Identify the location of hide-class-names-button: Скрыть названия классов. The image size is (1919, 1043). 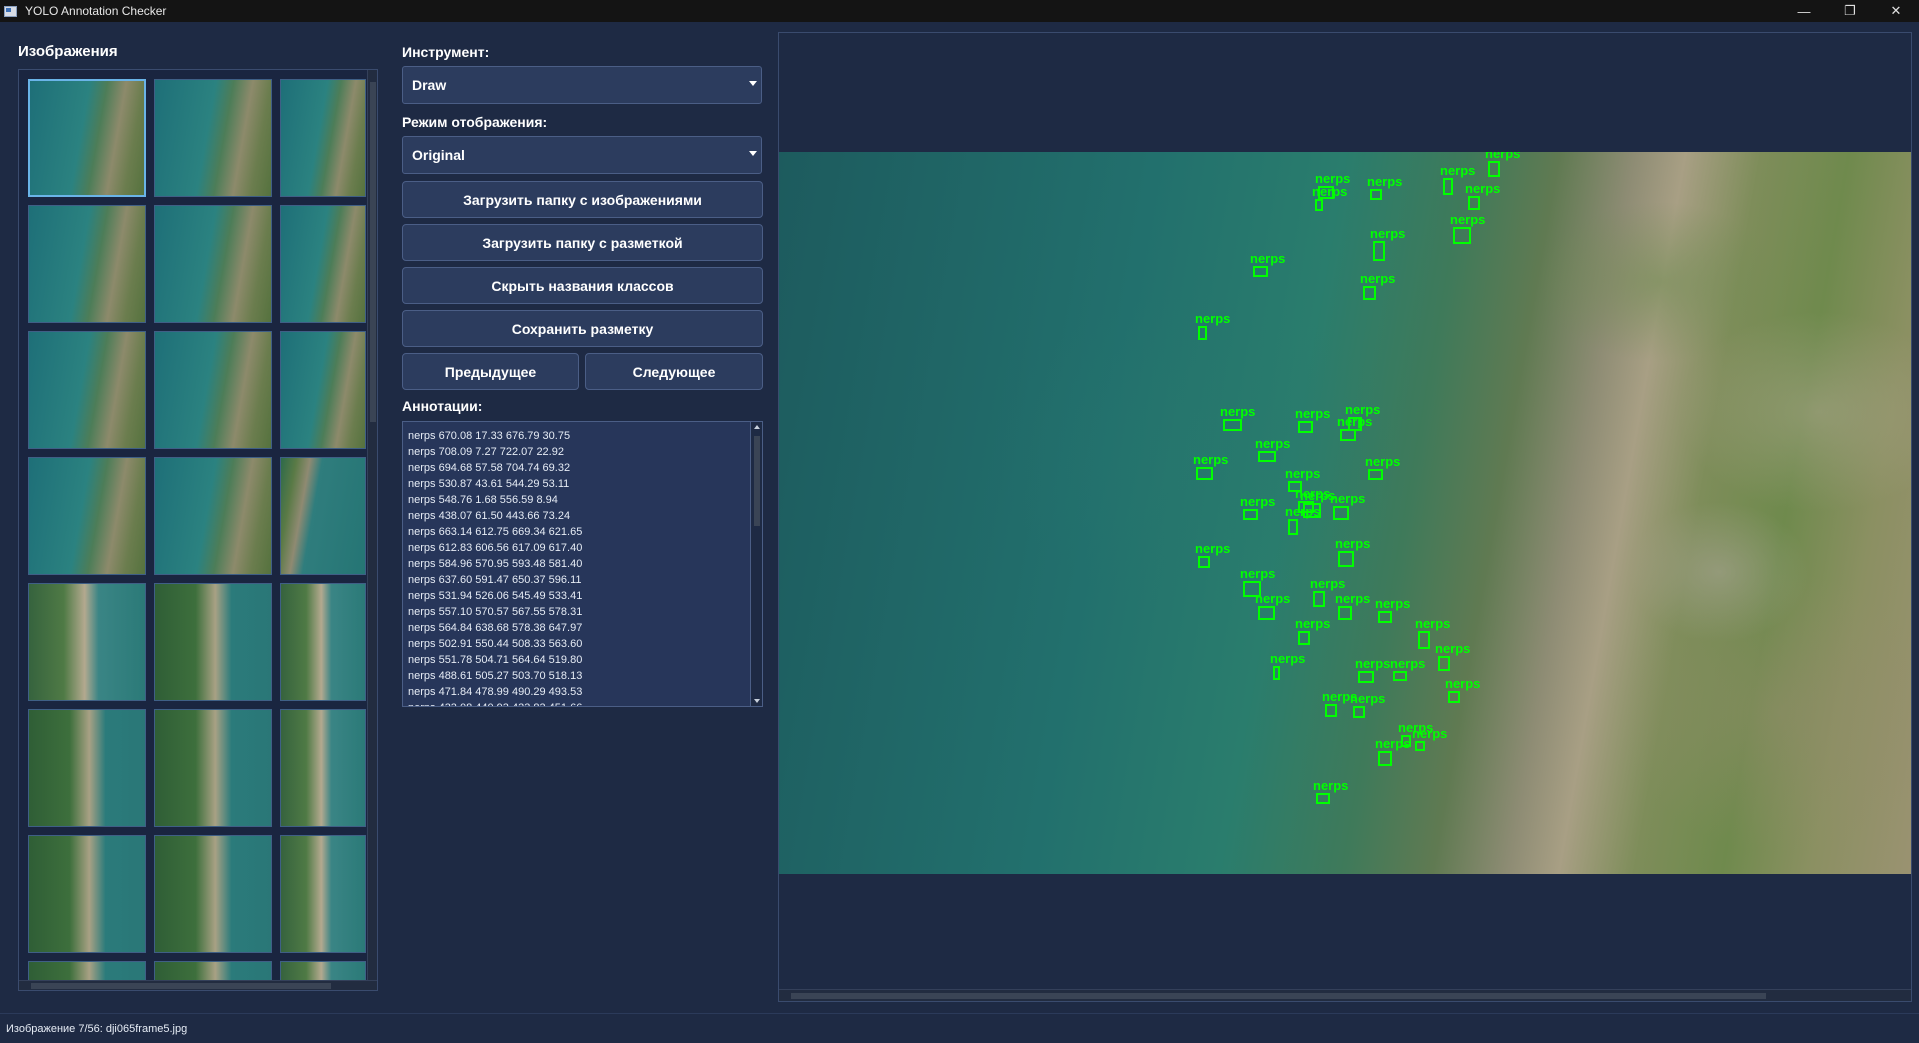
(582, 285).